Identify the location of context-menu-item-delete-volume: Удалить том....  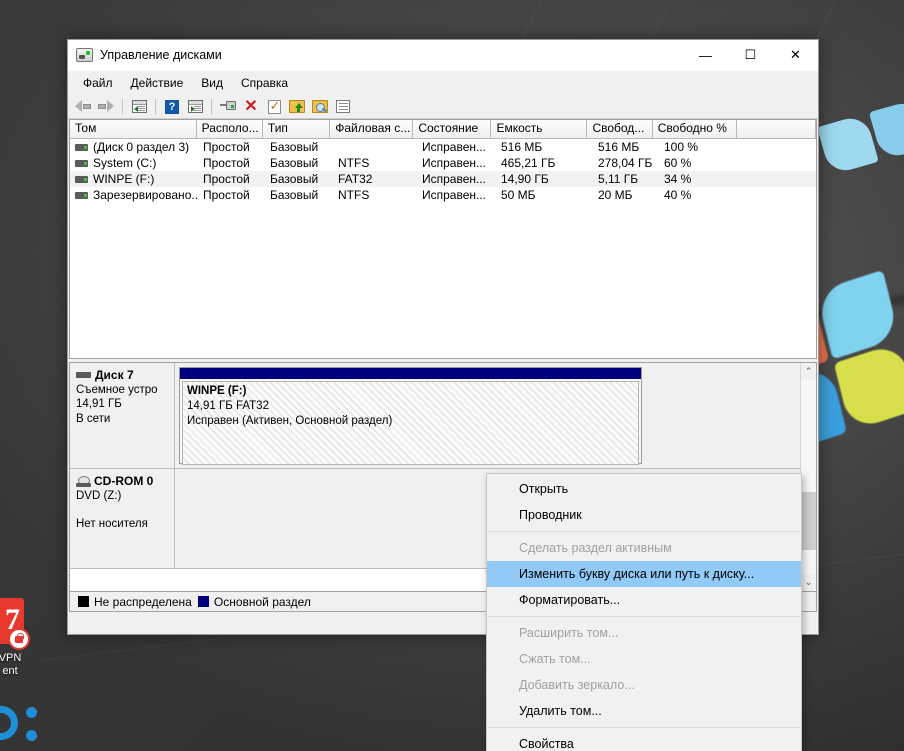
(644, 711).